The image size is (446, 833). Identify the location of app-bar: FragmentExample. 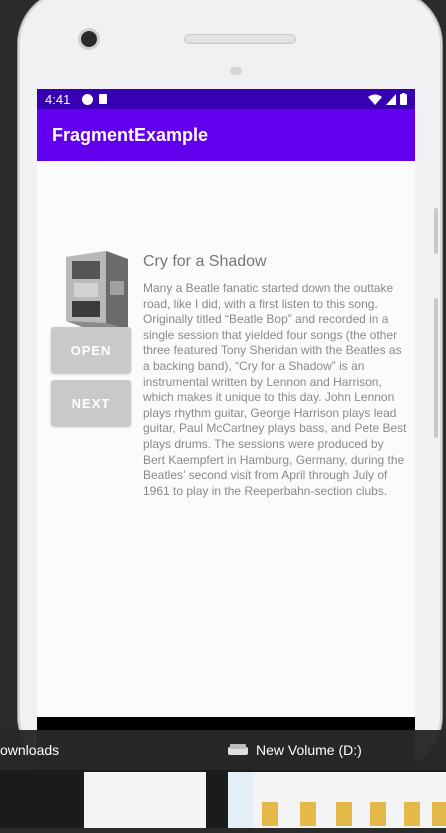
(226, 135).